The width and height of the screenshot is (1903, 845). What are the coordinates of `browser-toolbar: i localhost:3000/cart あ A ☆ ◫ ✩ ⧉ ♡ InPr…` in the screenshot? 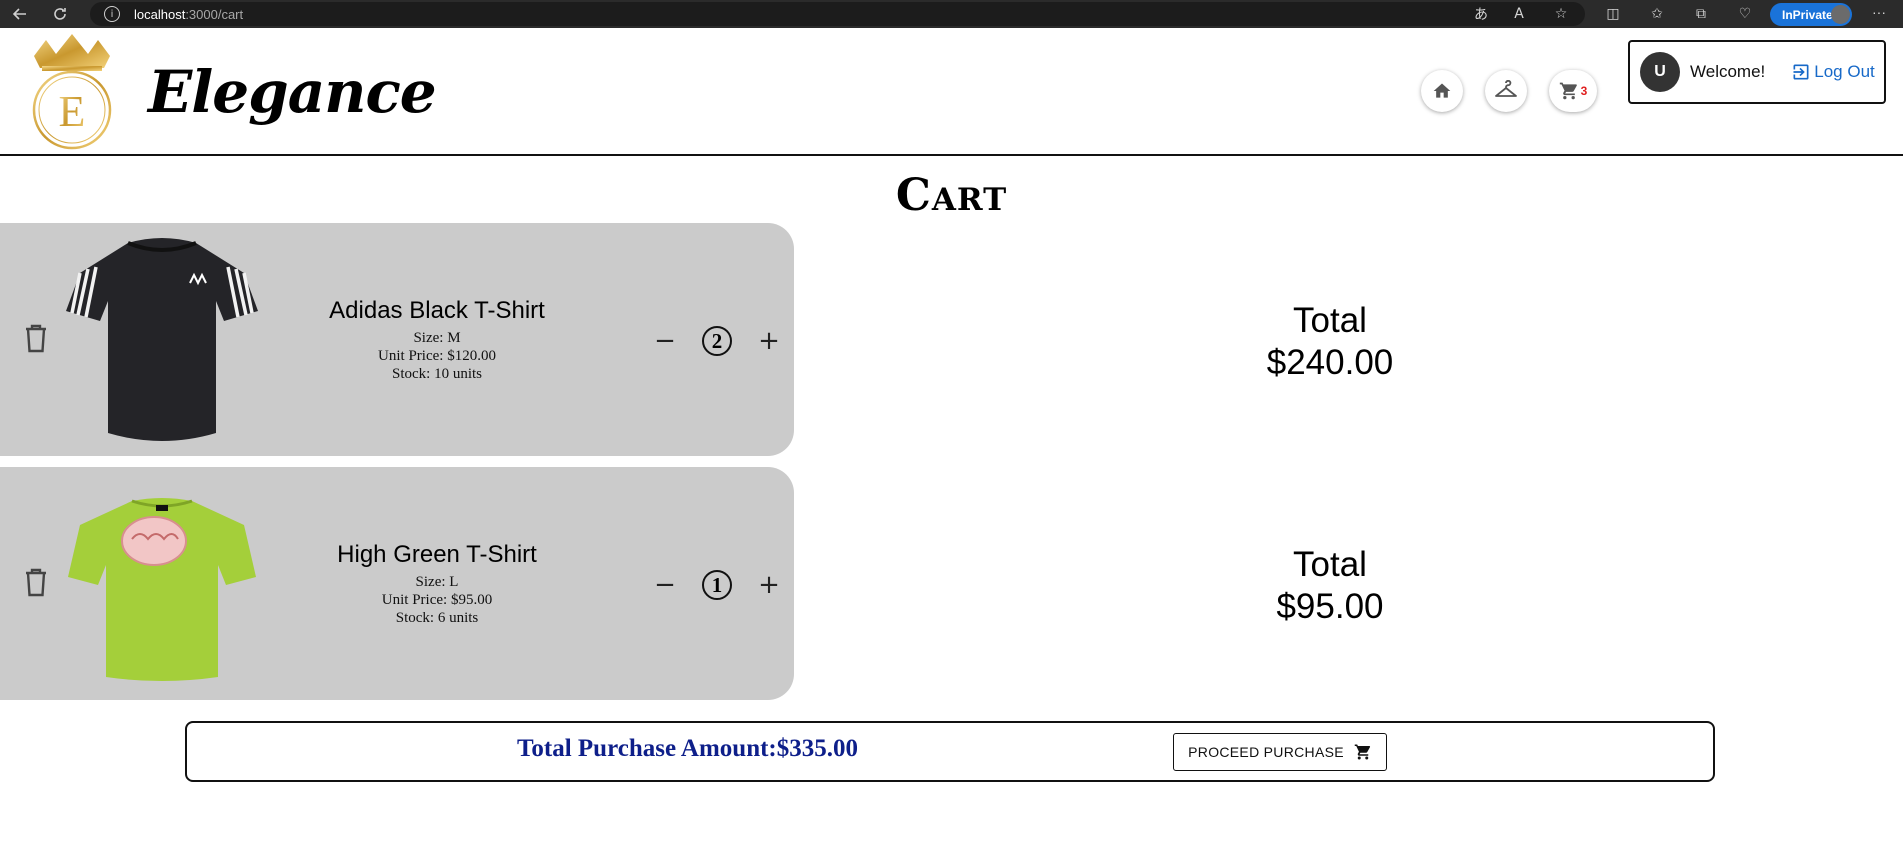 It's located at (951, 14).